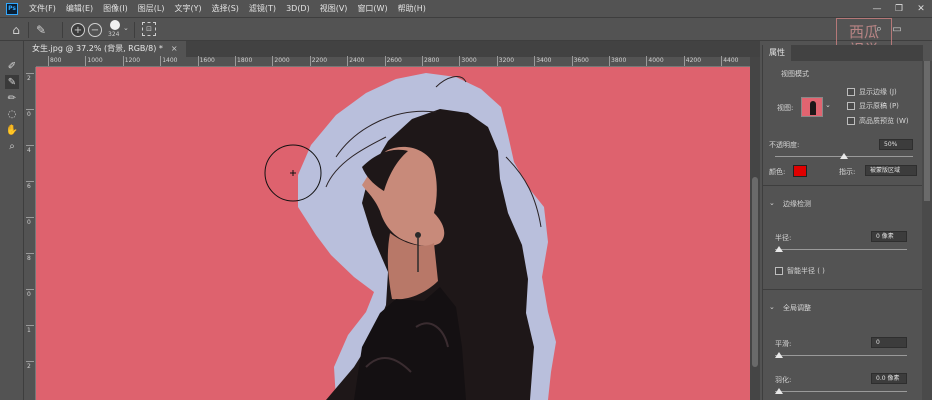 The image size is (932, 400). Describe the element at coordinates (174, 49) in the screenshot. I see `close-tab-icon: ×` at that location.